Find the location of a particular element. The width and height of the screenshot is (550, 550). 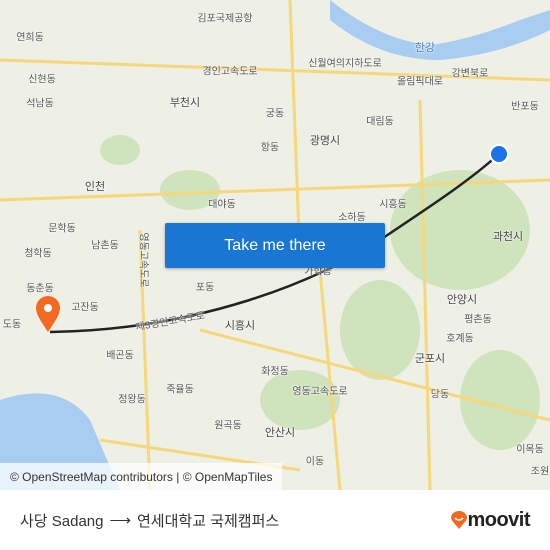

map-label: 시흥동 is located at coordinates (393, 205).